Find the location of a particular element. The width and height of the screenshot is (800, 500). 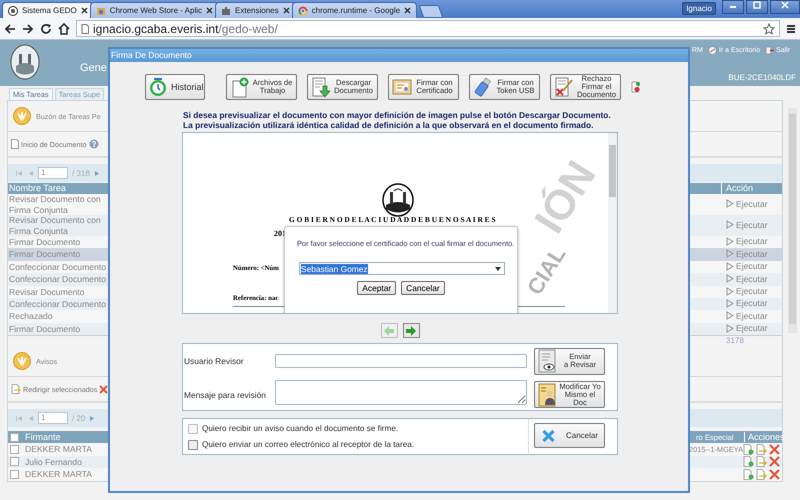

browser-tab: chrome.runtime - Google is located at coordinates (355, 10).